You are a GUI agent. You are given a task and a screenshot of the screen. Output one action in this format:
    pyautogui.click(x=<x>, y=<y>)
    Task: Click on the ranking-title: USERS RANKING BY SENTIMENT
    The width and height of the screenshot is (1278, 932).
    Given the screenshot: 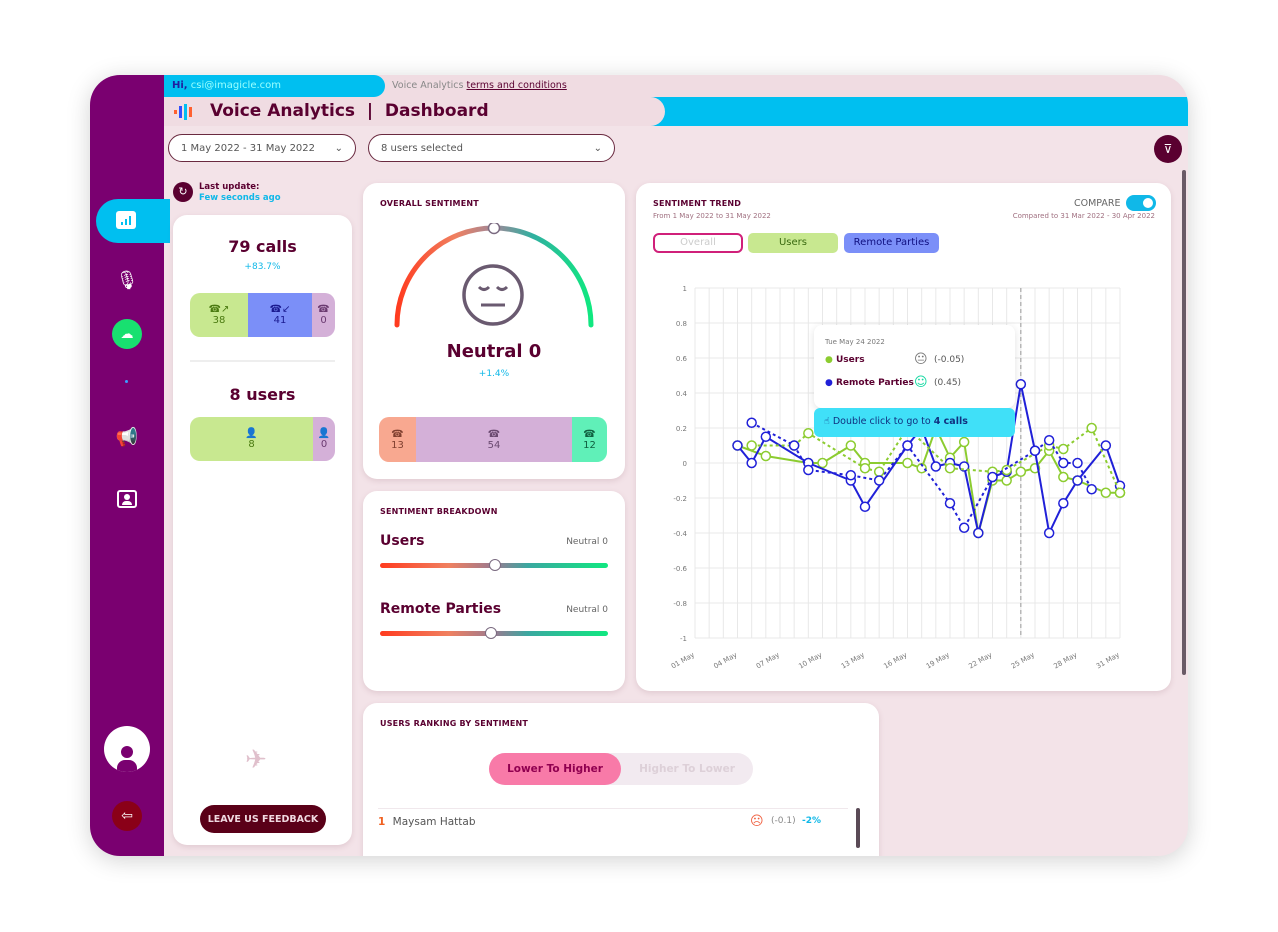 What is the action you would take?
    pyautogui.click(x=454, y=723)
    